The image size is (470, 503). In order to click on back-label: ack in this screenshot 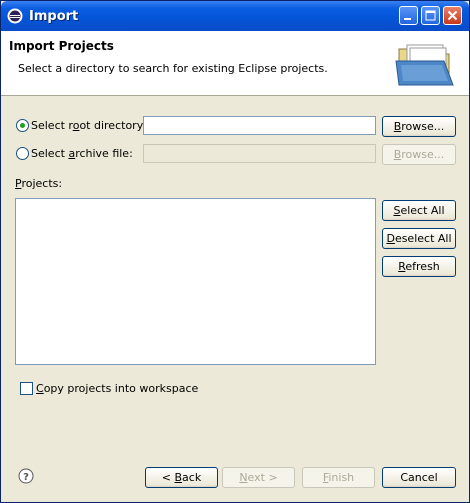, I will do `click(192, 477)`.